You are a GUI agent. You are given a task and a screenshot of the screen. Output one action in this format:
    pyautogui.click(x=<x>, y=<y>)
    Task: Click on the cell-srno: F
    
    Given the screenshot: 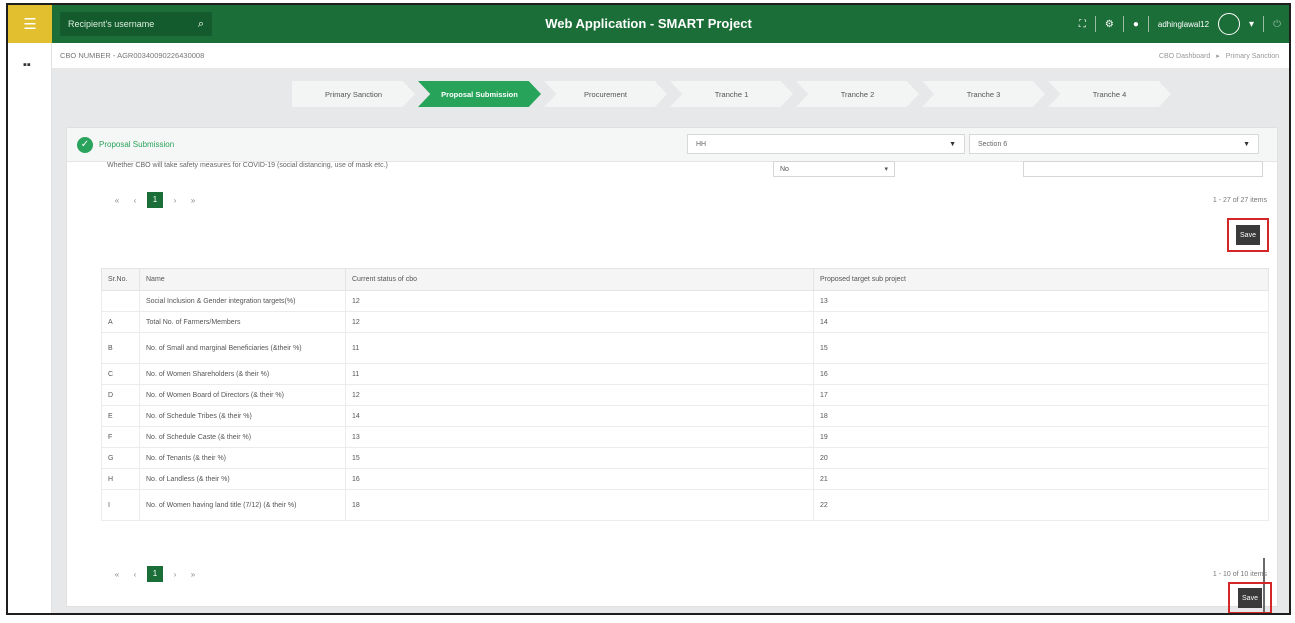 What is the action you would take?
    pyautogui.click(x=120, y=437)
    